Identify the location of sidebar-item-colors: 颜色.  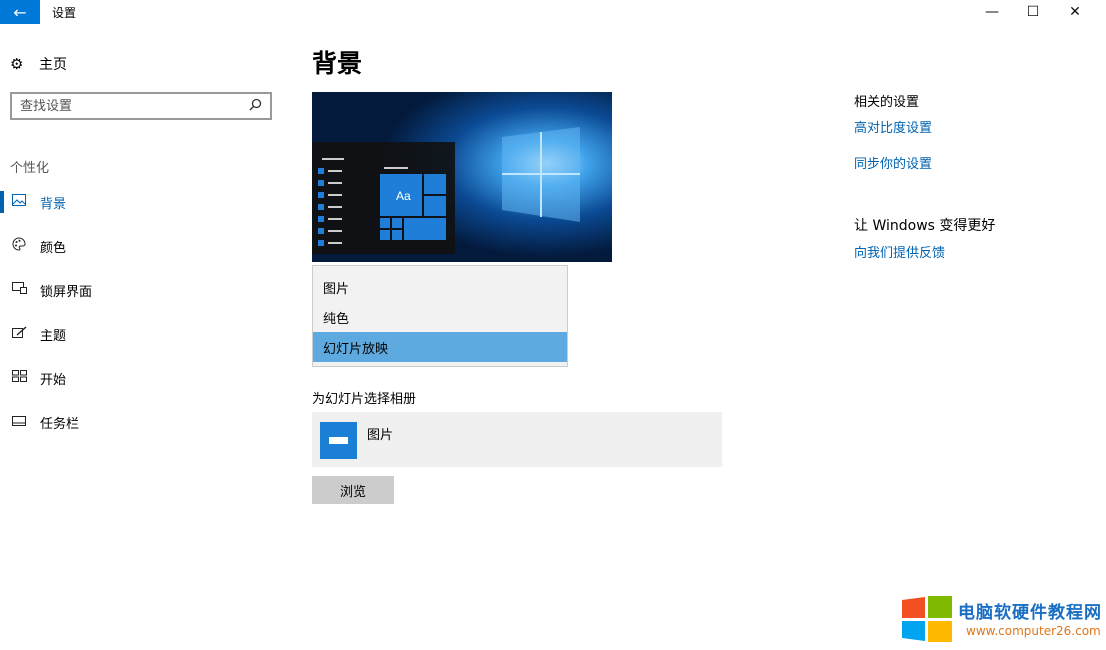
(145, 246).